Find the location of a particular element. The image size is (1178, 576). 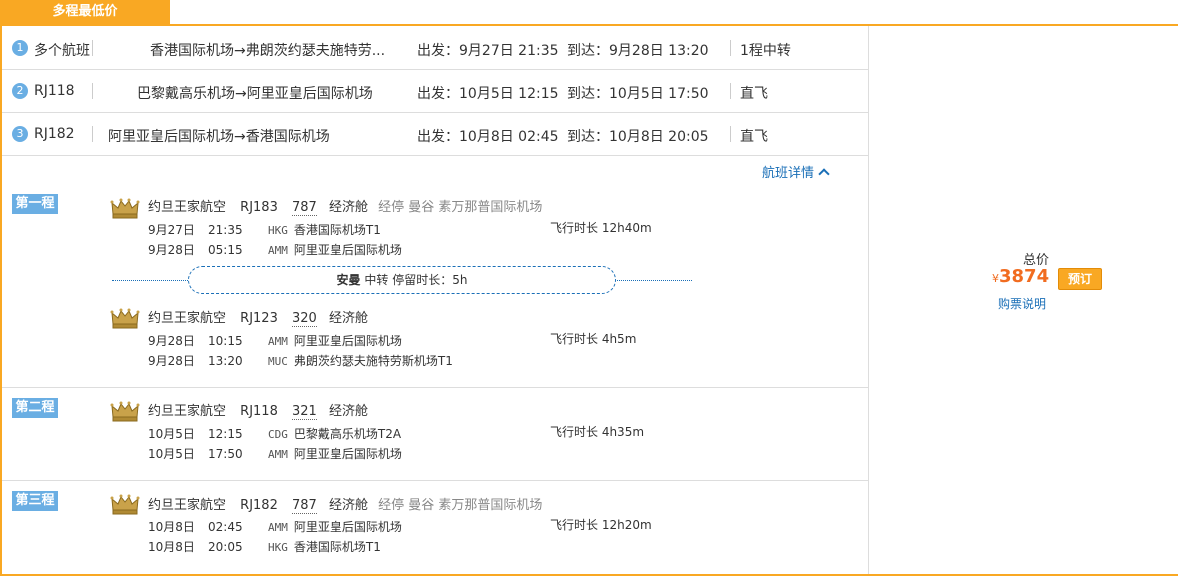

dep-airport-code: HKG is located at coordinates (278, 230).